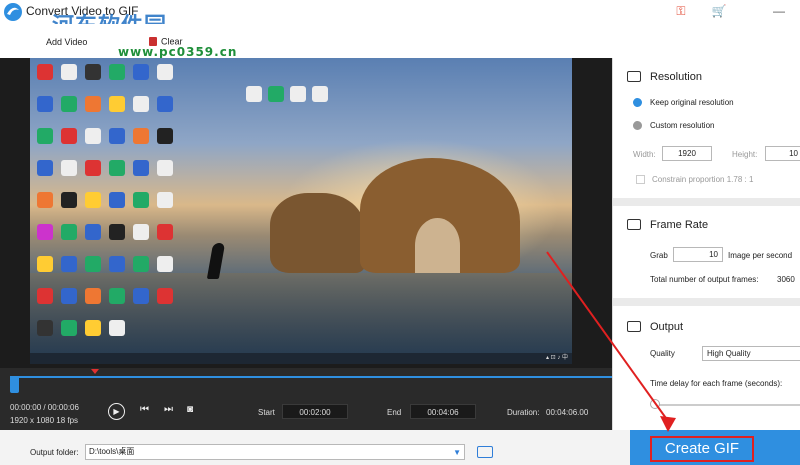  What do you see at coordinates (637, 102) in the screenshot?
I see `keep-original-radio` at bounding box center [637, 102].